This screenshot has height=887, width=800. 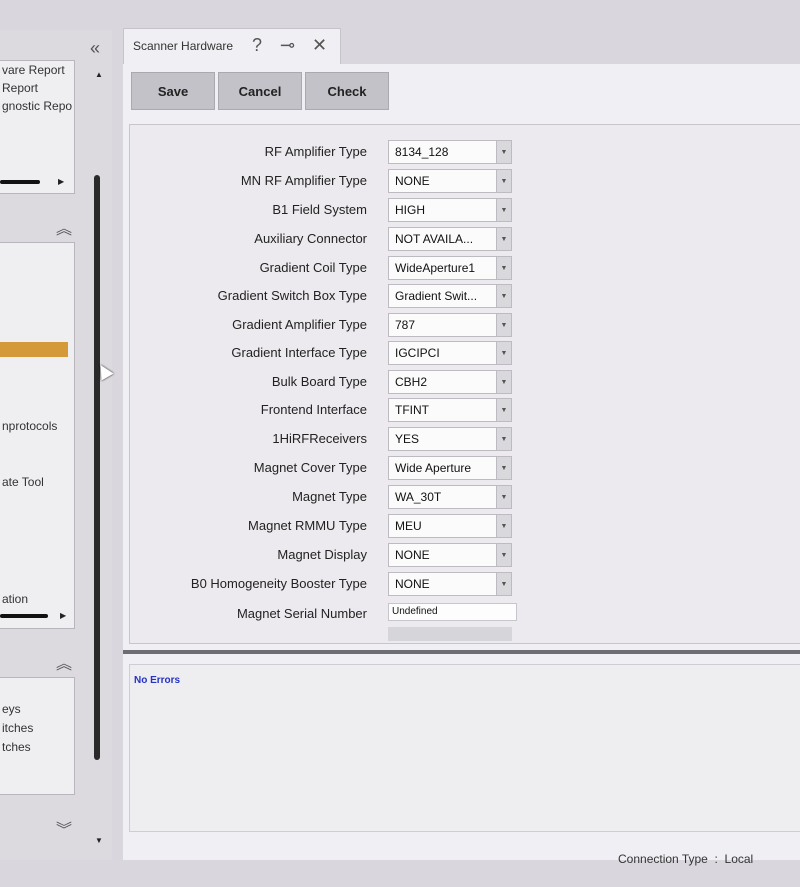 What do you see at coordinates (173, 91) in the screenshot?
I see `save-button: Save` at bounding box center [173, 91].